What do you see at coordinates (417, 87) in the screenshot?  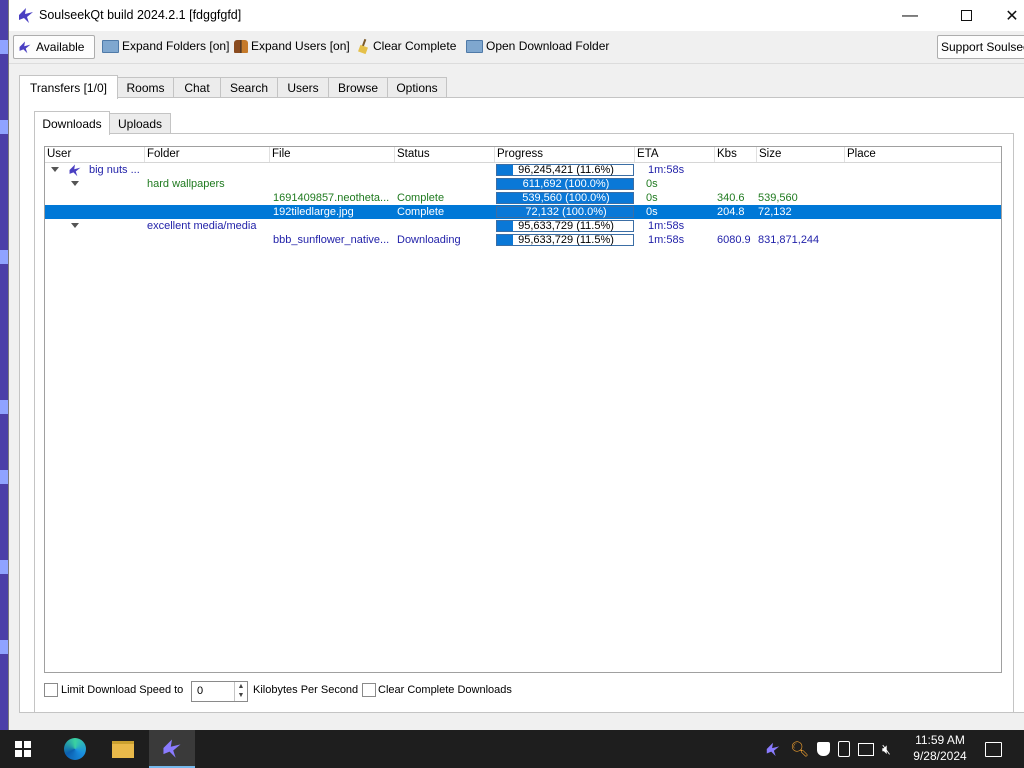 I see `tab-options: Options` at bounding box center [417, 87].